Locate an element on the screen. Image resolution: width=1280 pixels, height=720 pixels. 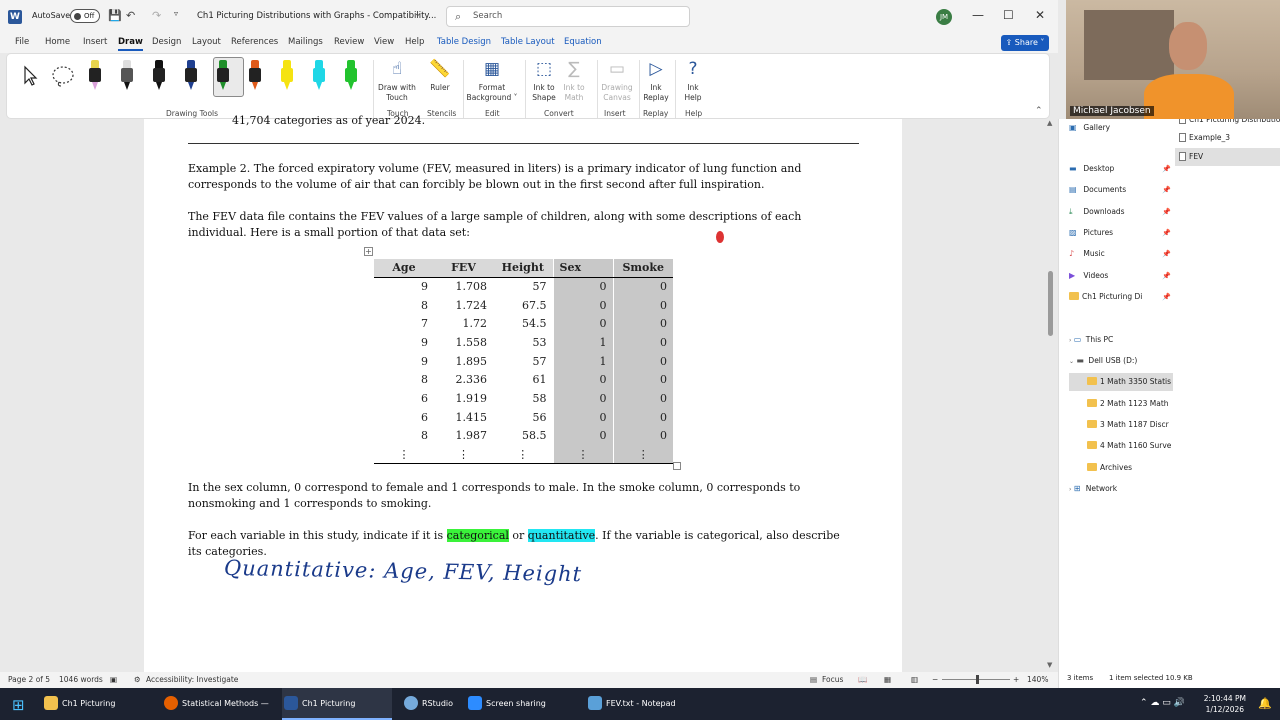
tab-insert: Insert is located at coordinates (95, 42).